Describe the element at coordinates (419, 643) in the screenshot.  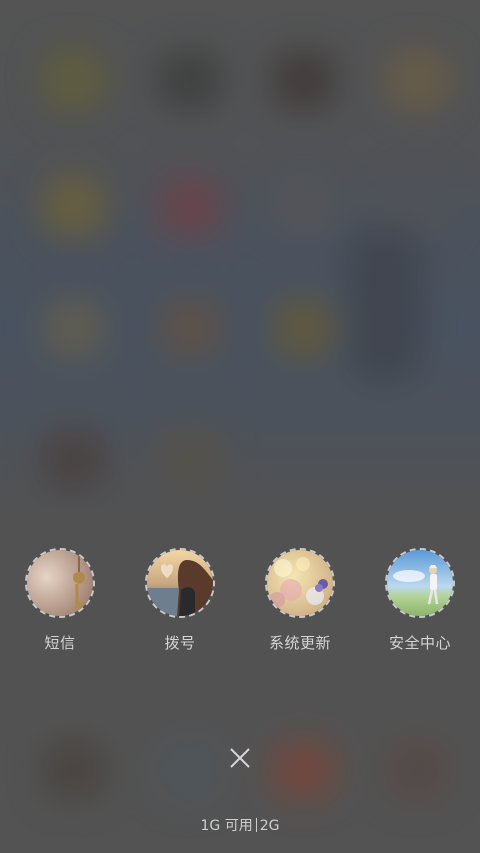
I see `shortcut-label: 安全中心` at that location.